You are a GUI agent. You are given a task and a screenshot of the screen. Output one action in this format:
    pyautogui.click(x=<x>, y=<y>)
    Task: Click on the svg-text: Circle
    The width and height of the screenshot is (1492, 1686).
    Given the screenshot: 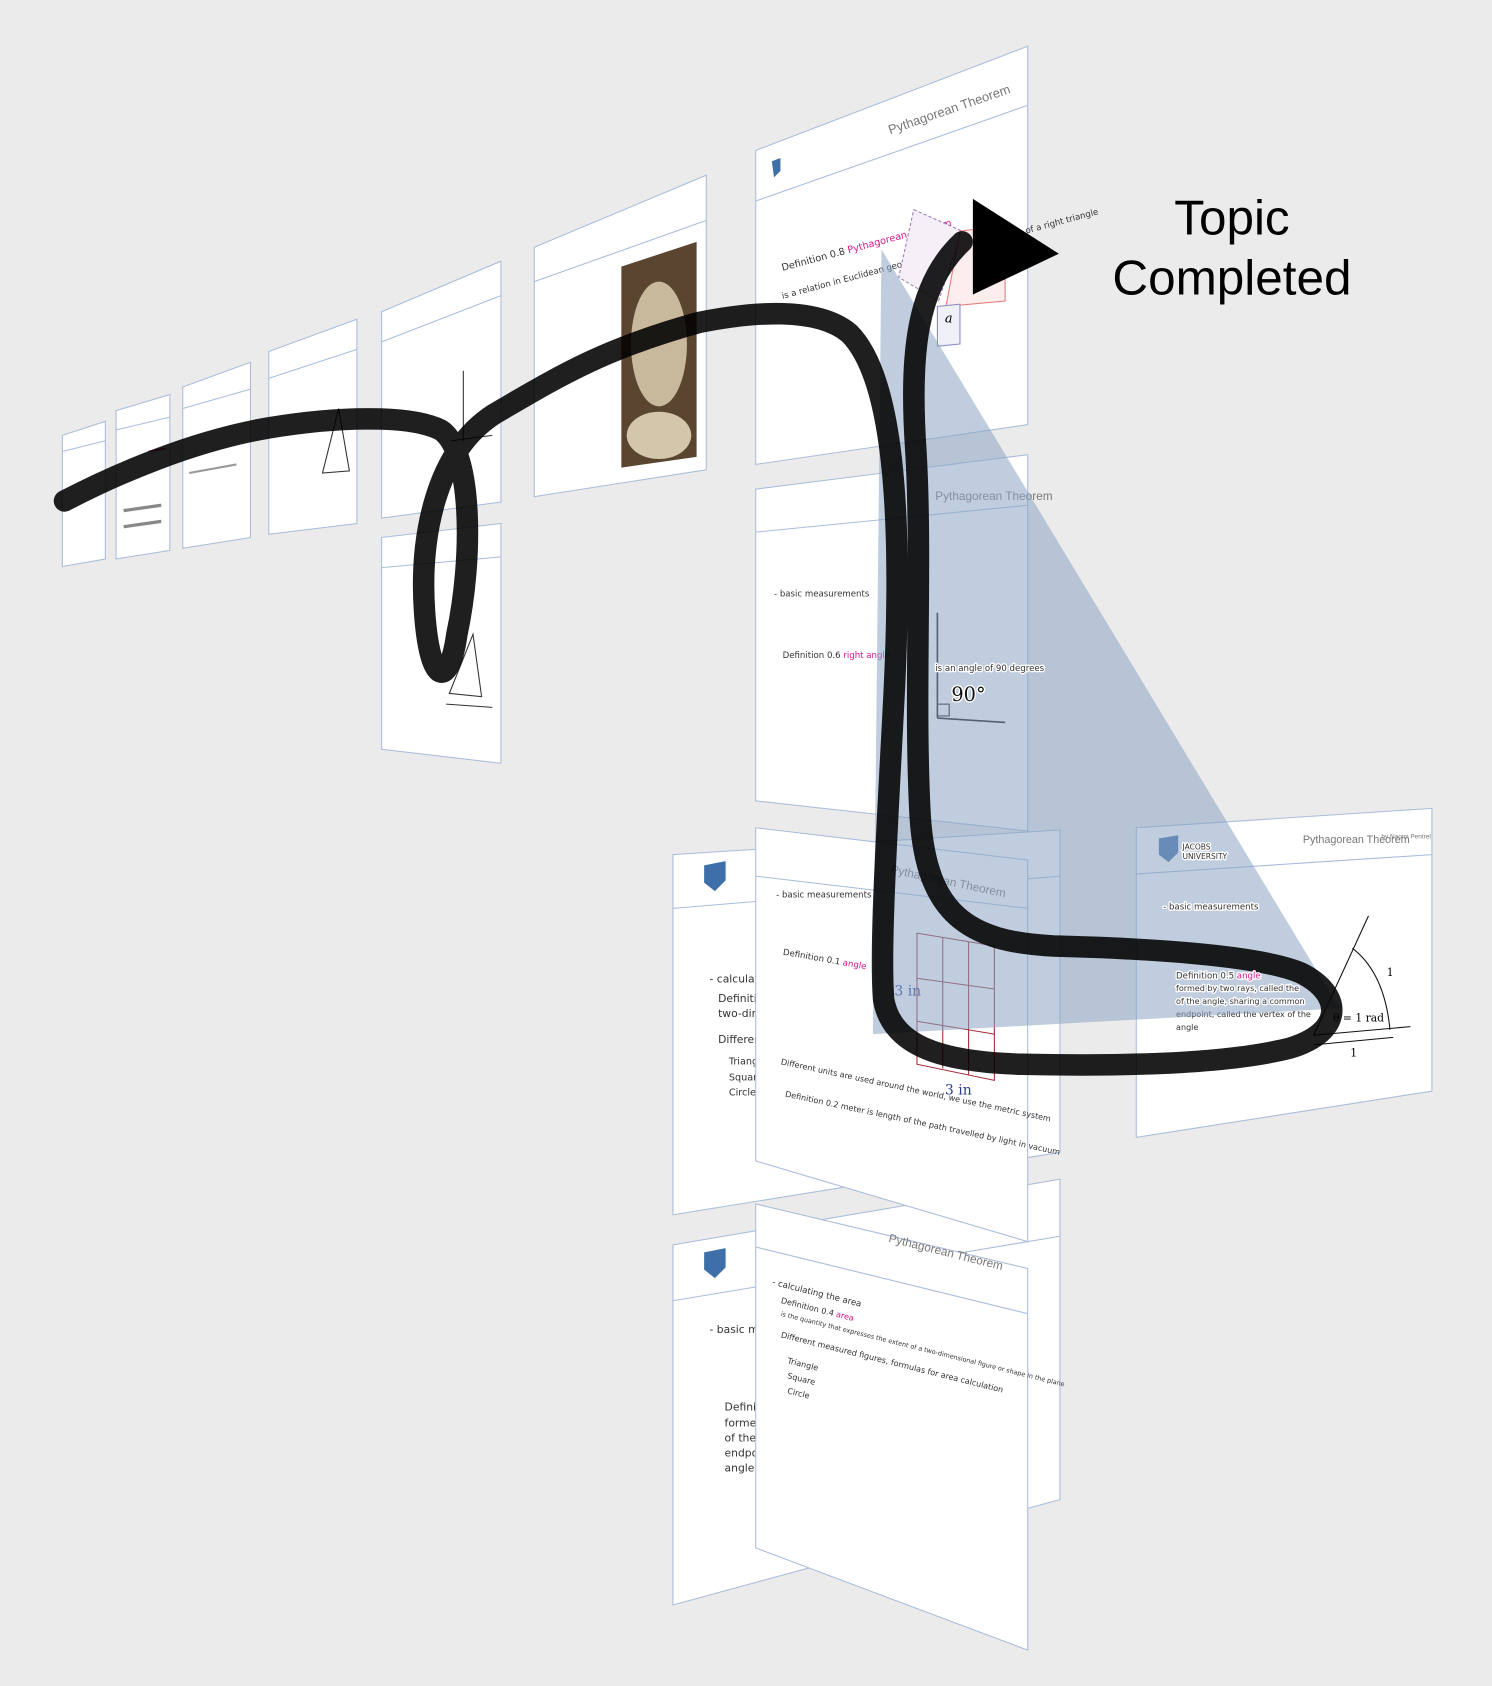 What is the action you would take?
    pyautogui.click(x=742, y=1092)
    